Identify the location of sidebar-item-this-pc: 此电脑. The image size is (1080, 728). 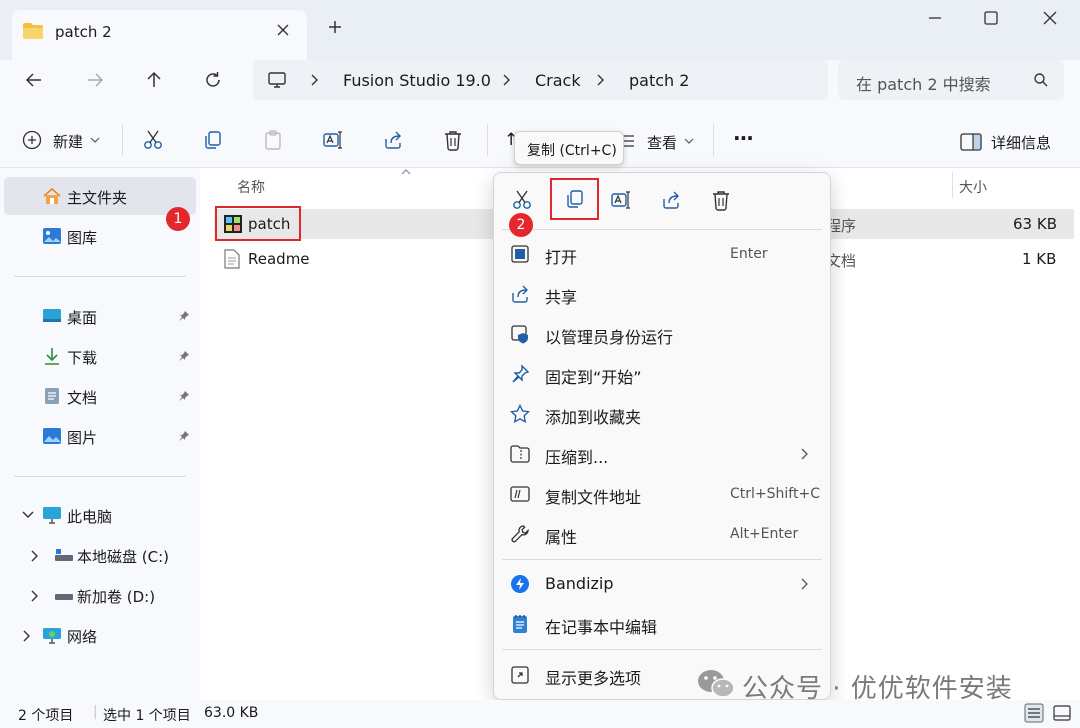
(100, 515).